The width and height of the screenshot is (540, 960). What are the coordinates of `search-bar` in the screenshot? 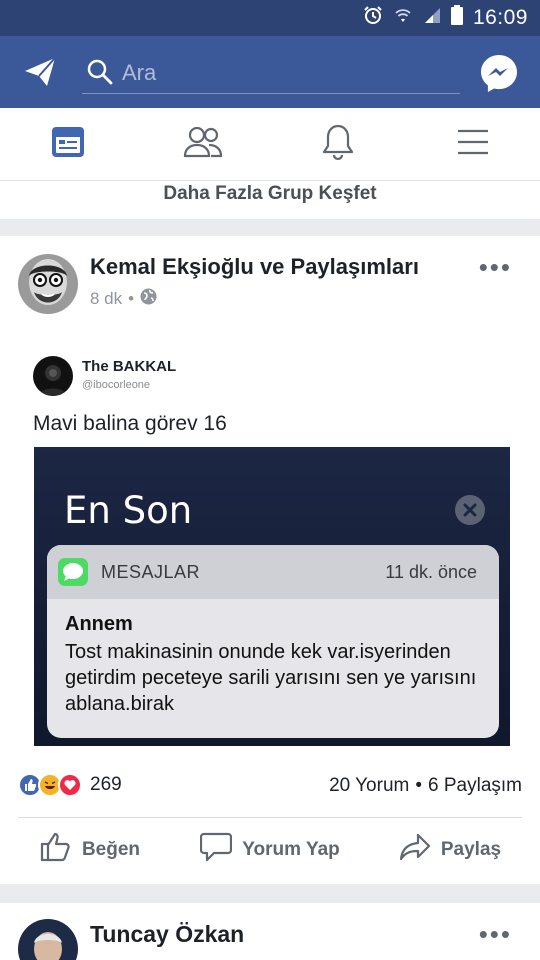 It's located at (271, 73).